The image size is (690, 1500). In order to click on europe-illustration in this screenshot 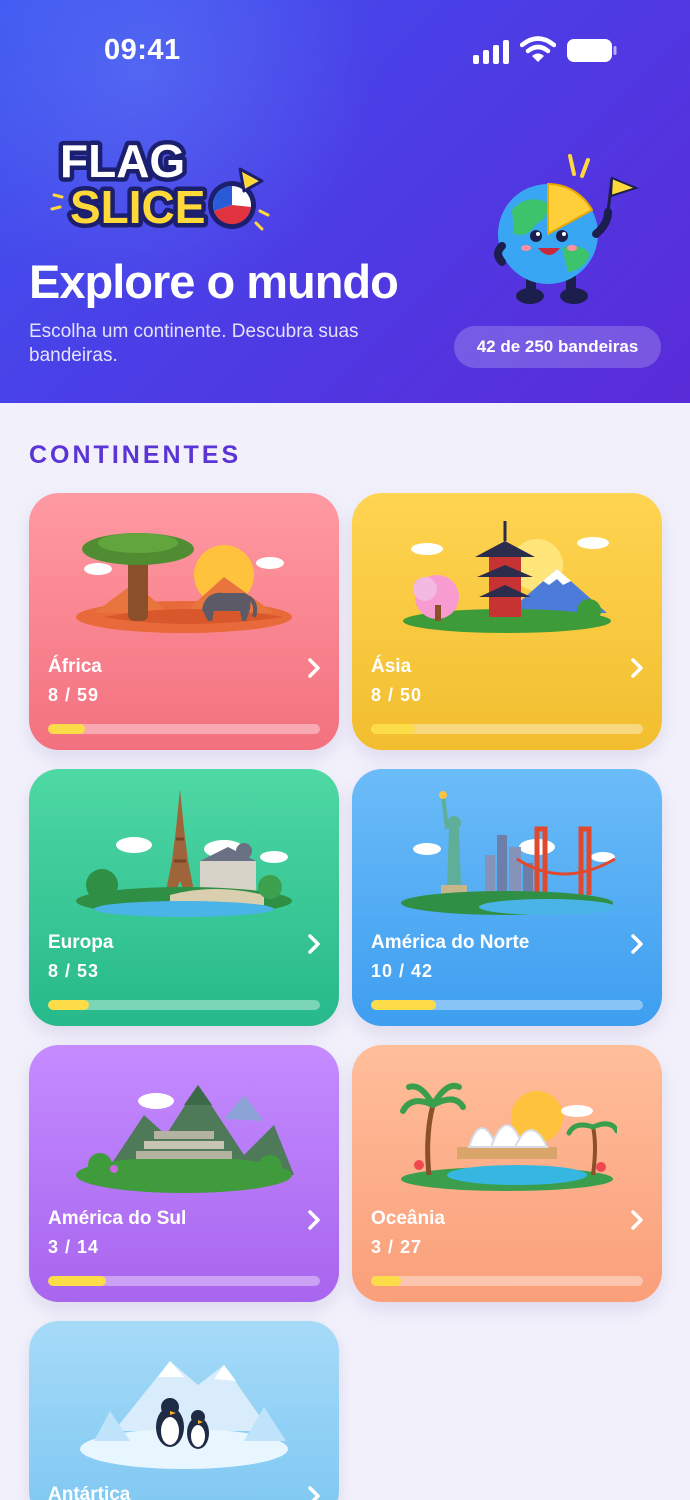, I will do `click(184, 853)`.